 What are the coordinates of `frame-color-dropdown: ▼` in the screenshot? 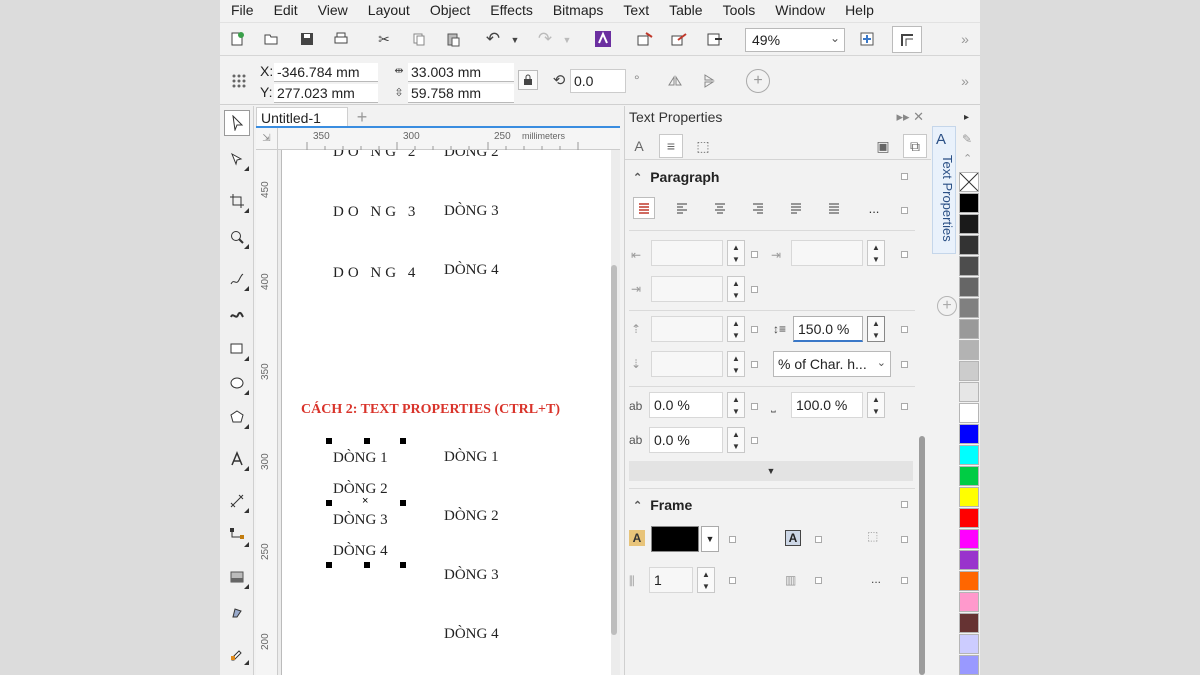 It's located at (710, 539).